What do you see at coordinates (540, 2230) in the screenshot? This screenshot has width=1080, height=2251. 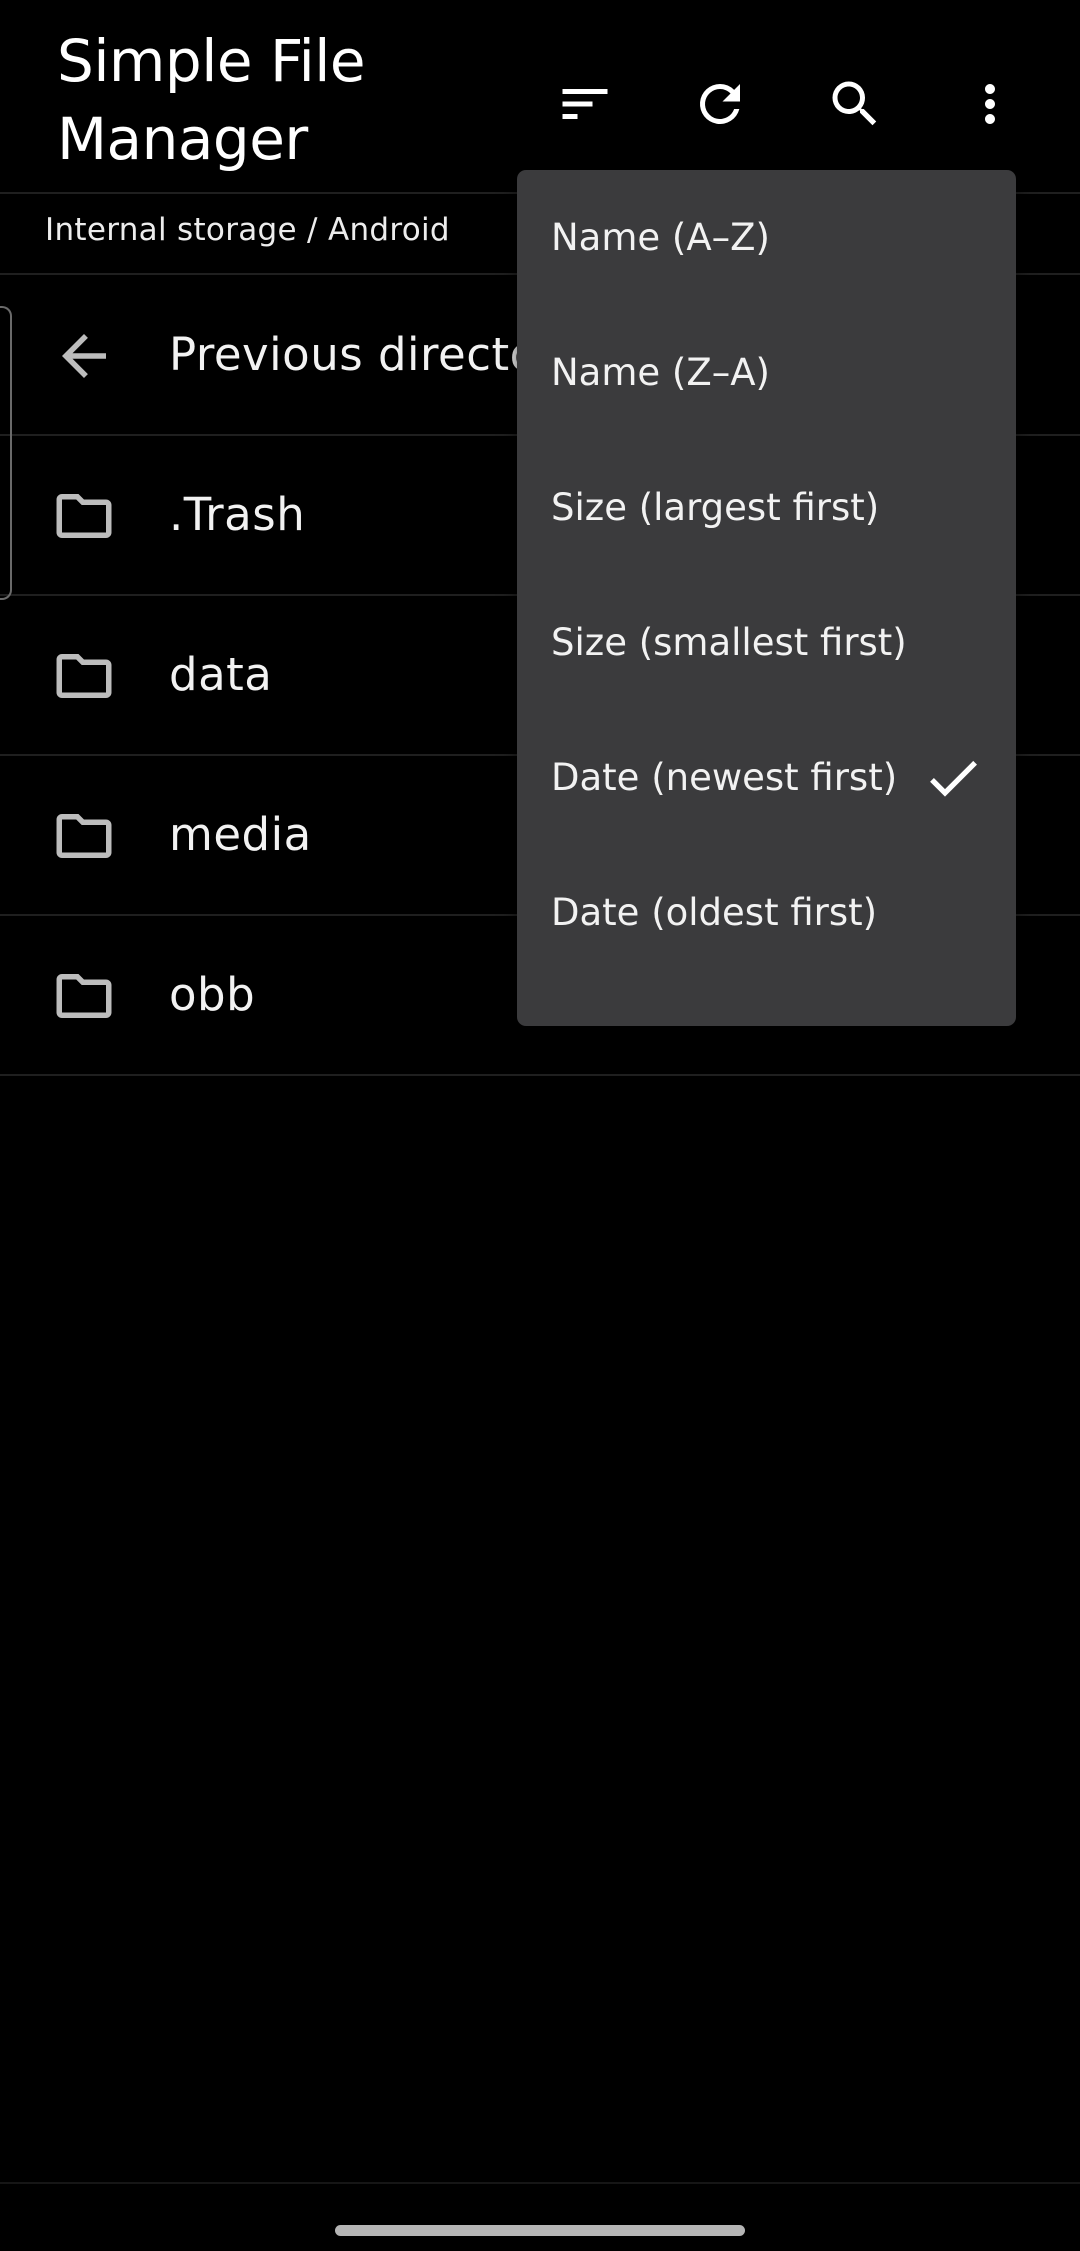 I see `home-gesture-bar` at bounding box center [540, 2230].